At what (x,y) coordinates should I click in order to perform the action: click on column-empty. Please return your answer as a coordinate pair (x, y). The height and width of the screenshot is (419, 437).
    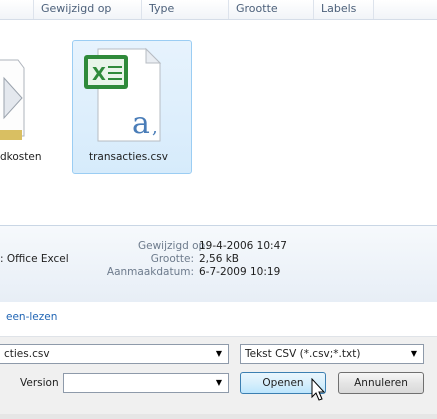
    Looking at the image, I should click on (405, 9).